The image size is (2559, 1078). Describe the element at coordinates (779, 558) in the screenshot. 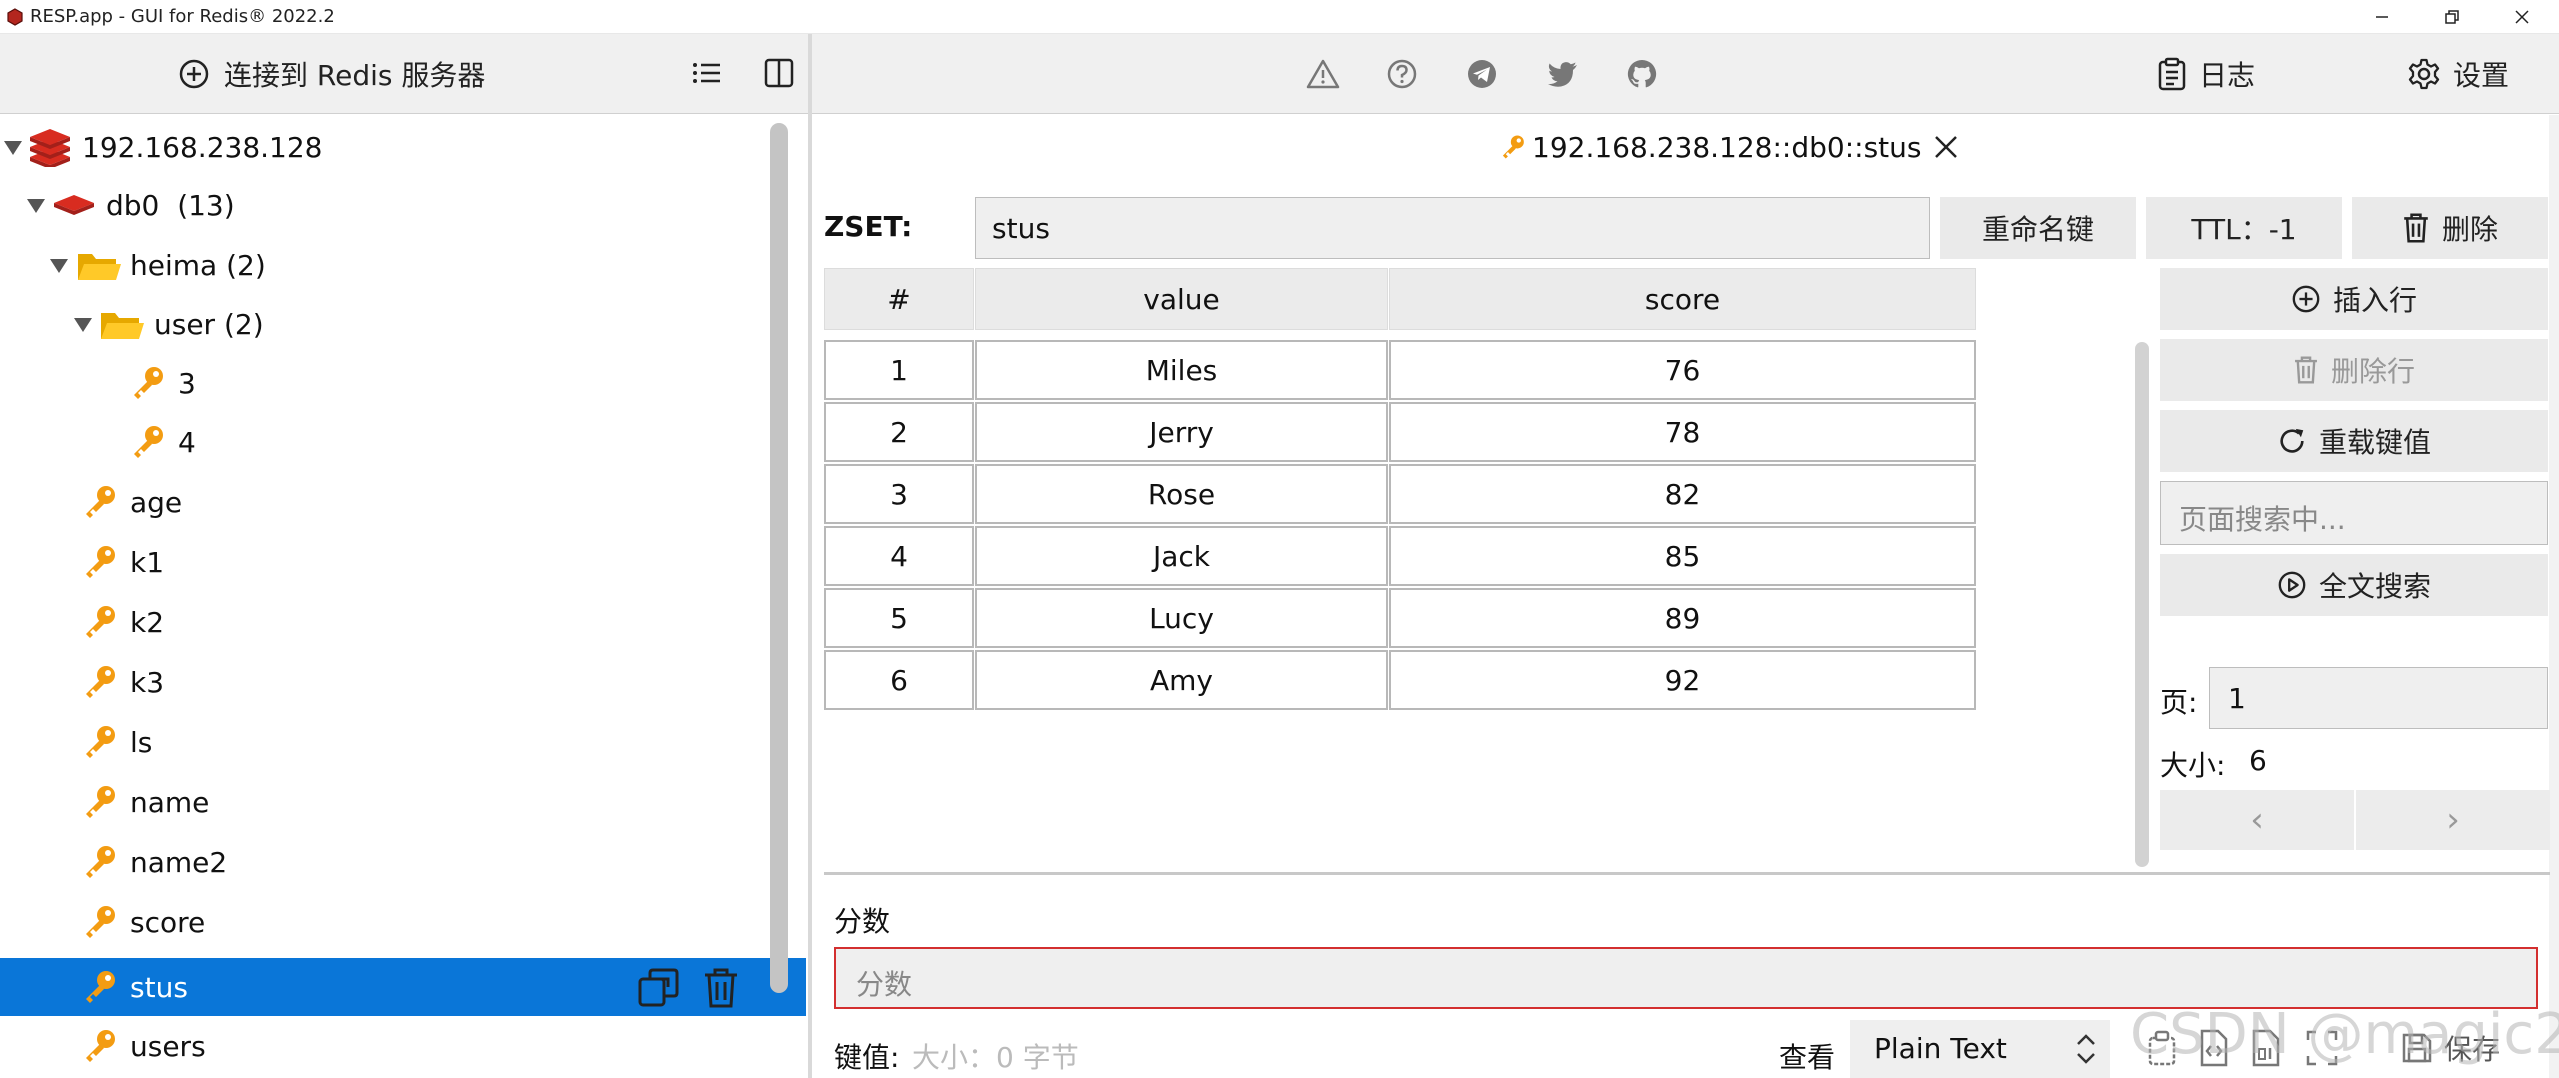

I see `tree-scrollbar` at that location.